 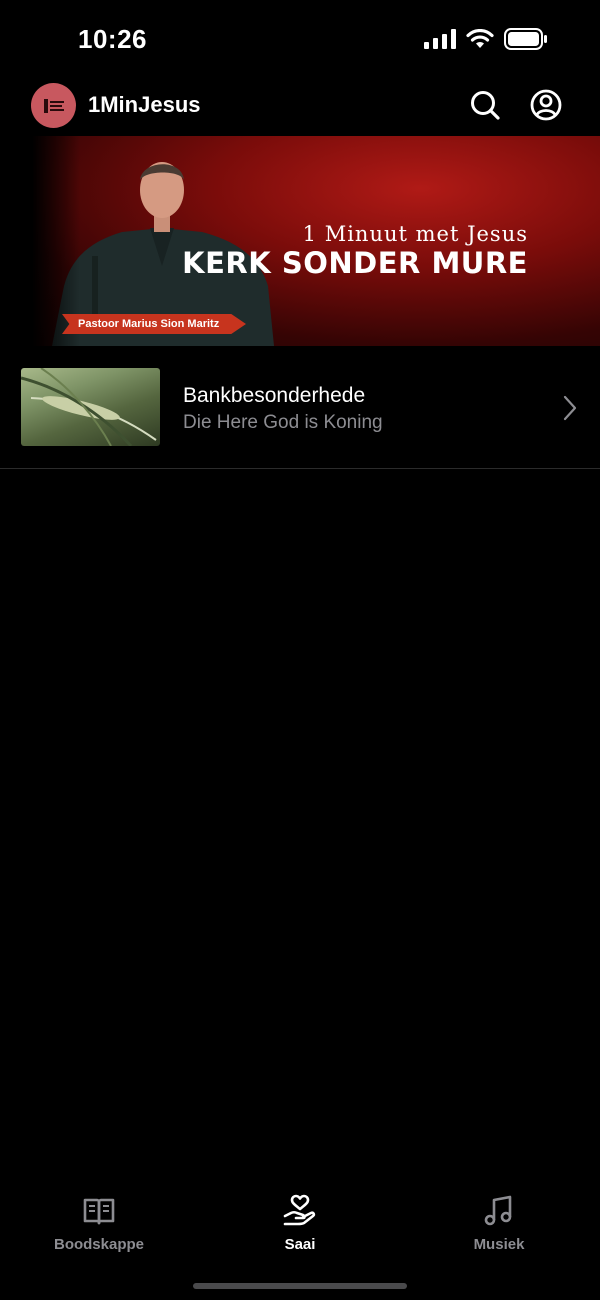 I want to click on tab-label: Musiek, so click(x=499, y=1244).